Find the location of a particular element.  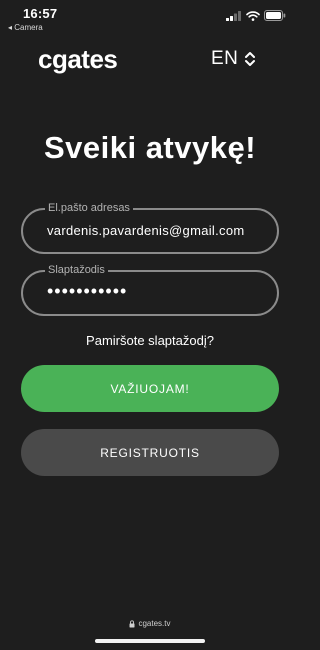

password-field: Slaptažodis ••••••••••• is located at coordinates (150, 289).